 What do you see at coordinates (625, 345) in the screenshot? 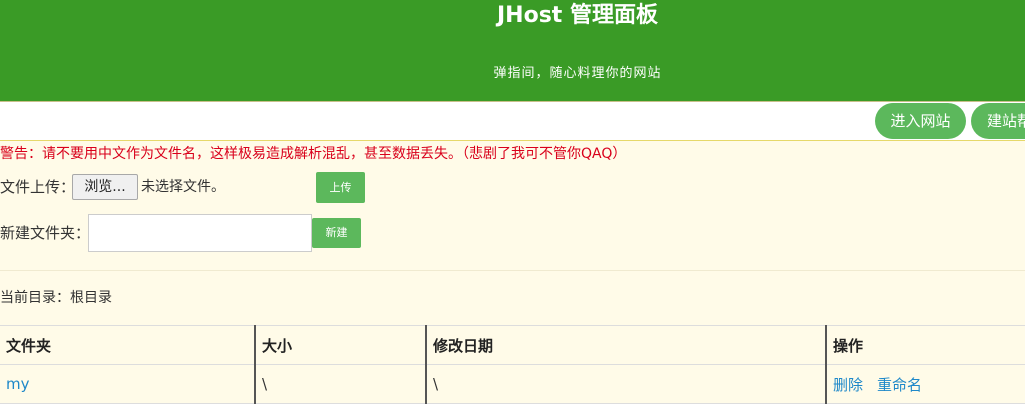
I see `column-header-modified: 修改日期` at bounding box center [625, 345].